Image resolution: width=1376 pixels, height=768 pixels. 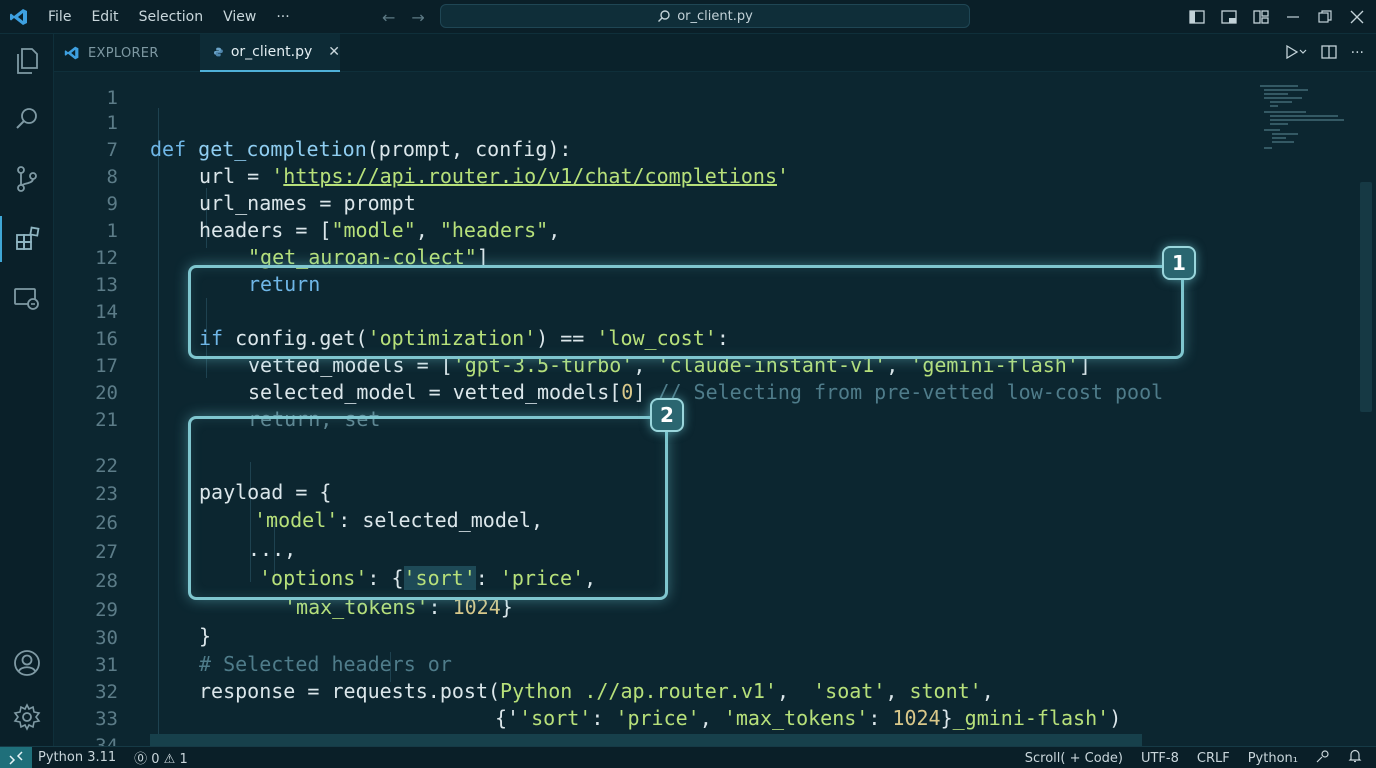 I want to click on menu-edit: Edit, so click(x=104, y=17).